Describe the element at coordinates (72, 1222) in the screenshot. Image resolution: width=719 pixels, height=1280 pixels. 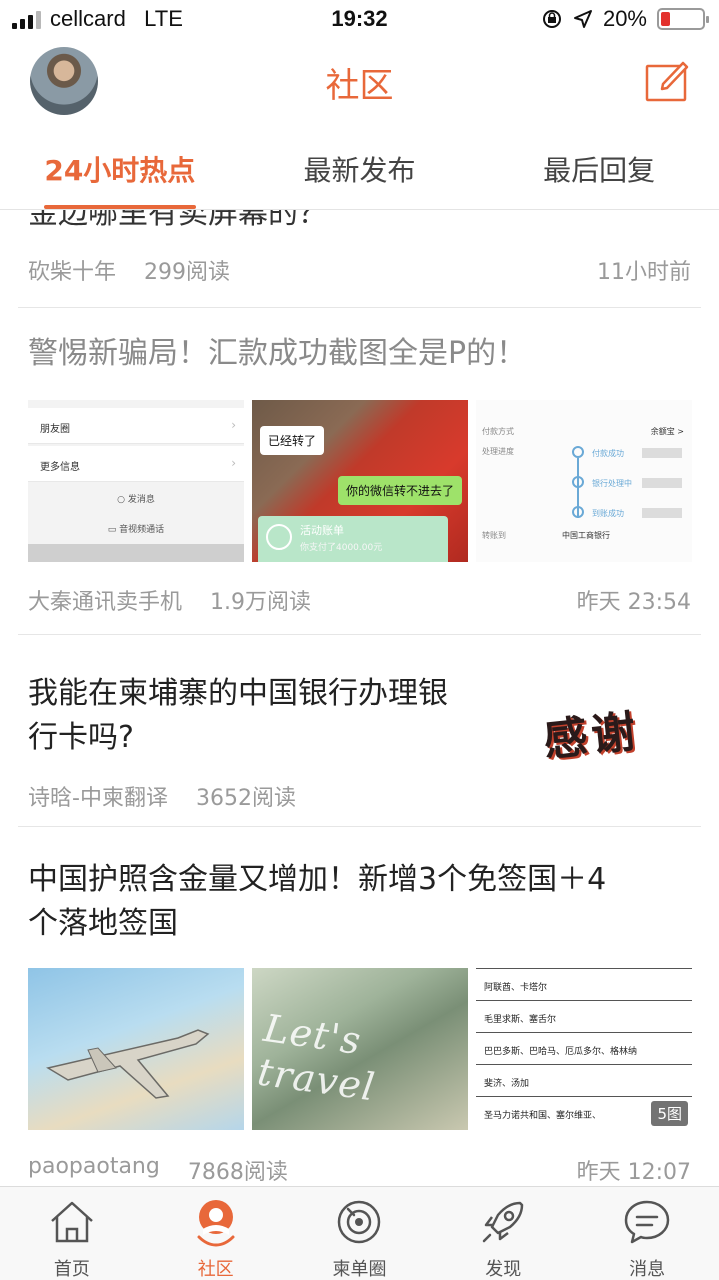
I see `home-icon` at that location.